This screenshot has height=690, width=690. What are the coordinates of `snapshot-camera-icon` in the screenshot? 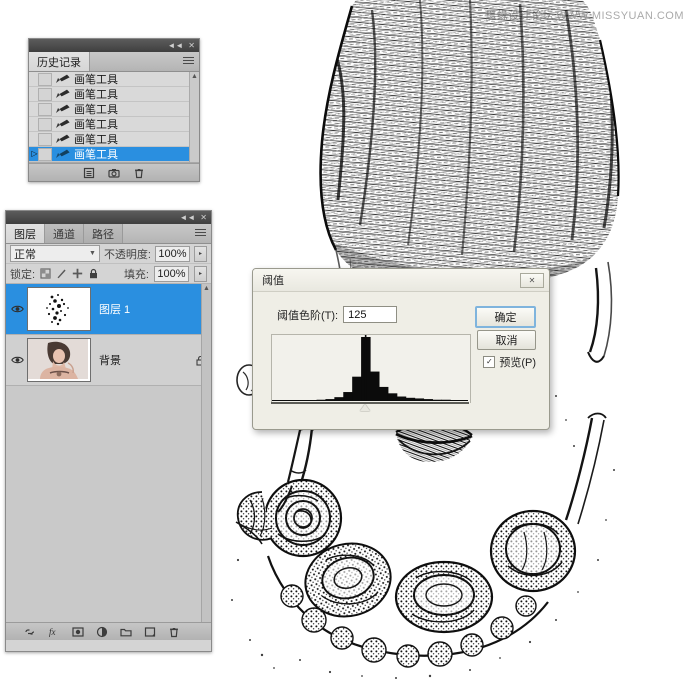 It's located at (114, 173).